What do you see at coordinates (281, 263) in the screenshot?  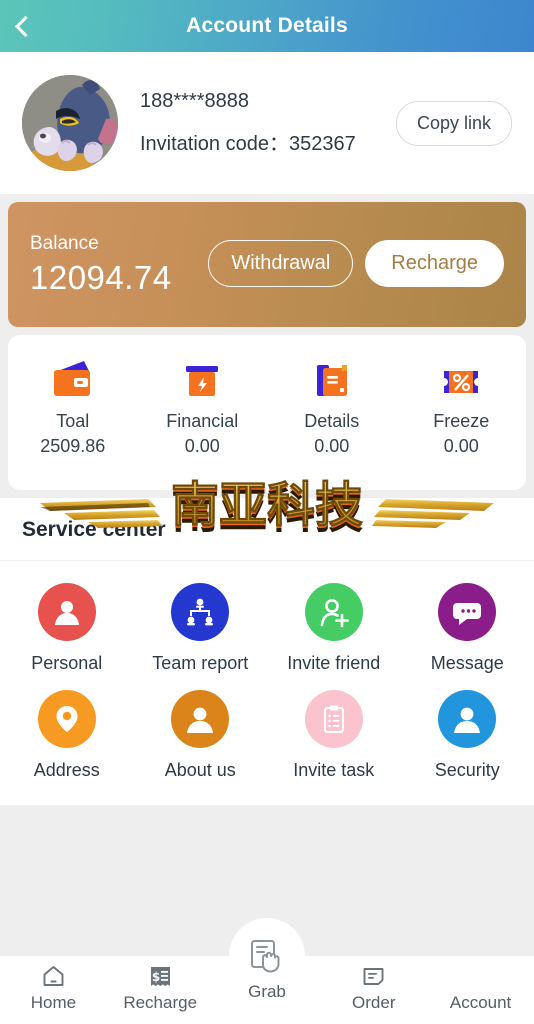 I see `withdrawal-button: Withdrawal` at bounding box center [281, 263].